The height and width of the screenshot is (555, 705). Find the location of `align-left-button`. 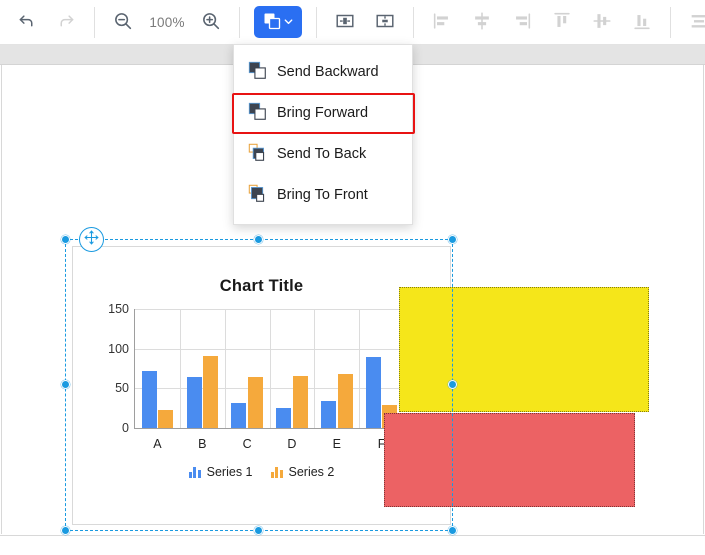

align-left-button is located at coordinates (442, 22).